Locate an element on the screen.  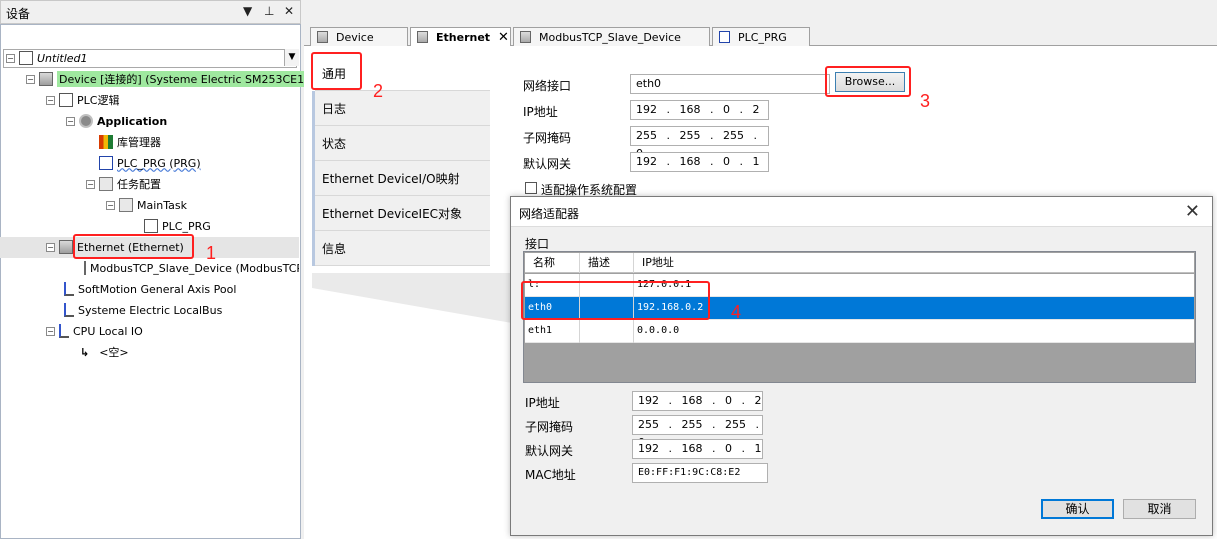
side-tab-status-label: 状态 is located at coordinates (334, 143).